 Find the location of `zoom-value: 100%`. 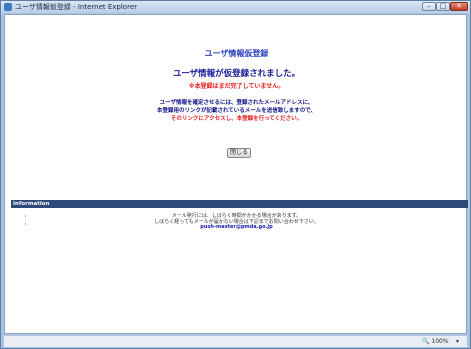

zoom-value: 100% is located at coordinates (440, 341).